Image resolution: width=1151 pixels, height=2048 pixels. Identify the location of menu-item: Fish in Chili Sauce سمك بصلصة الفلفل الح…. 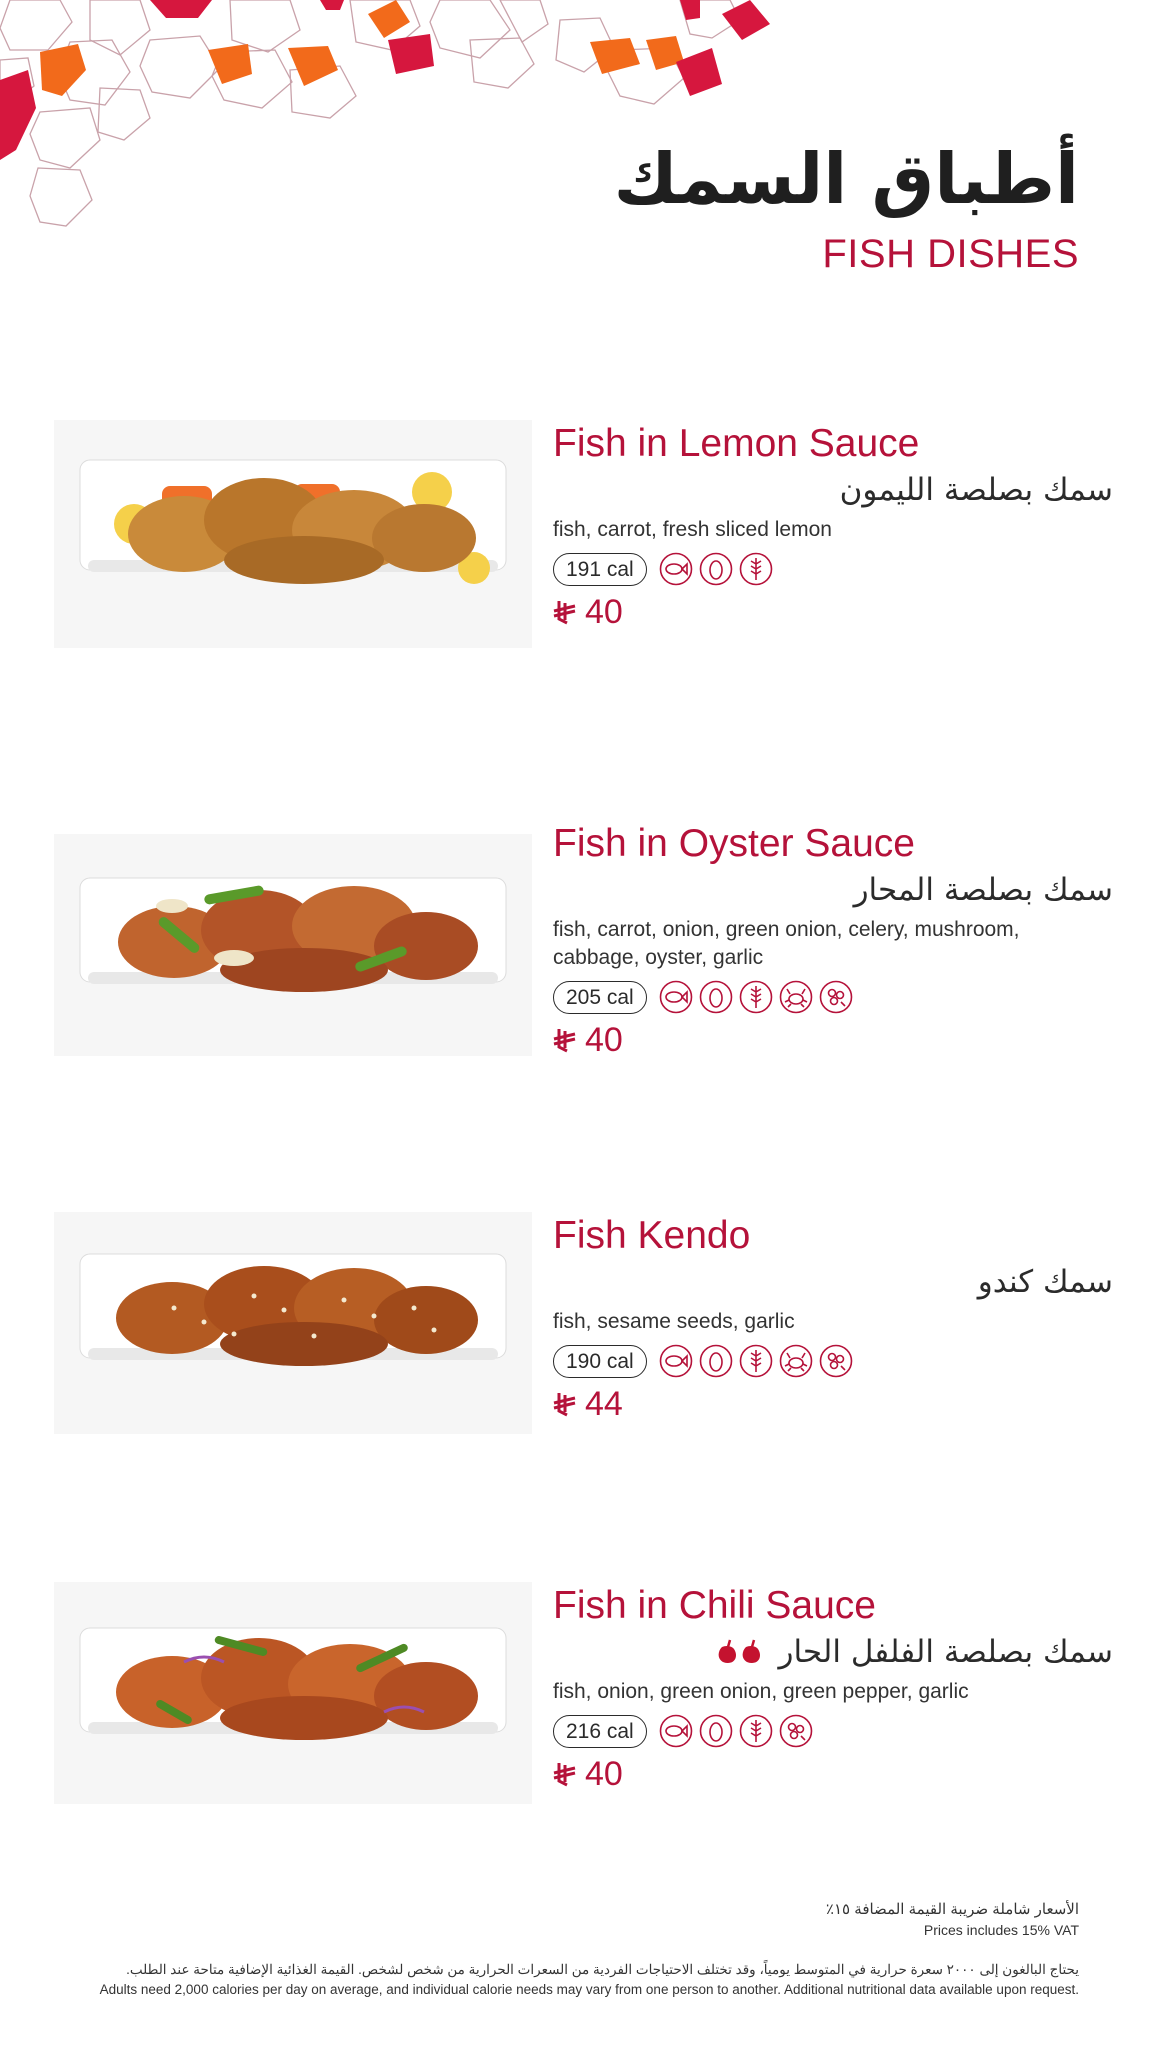
(575, 1697).